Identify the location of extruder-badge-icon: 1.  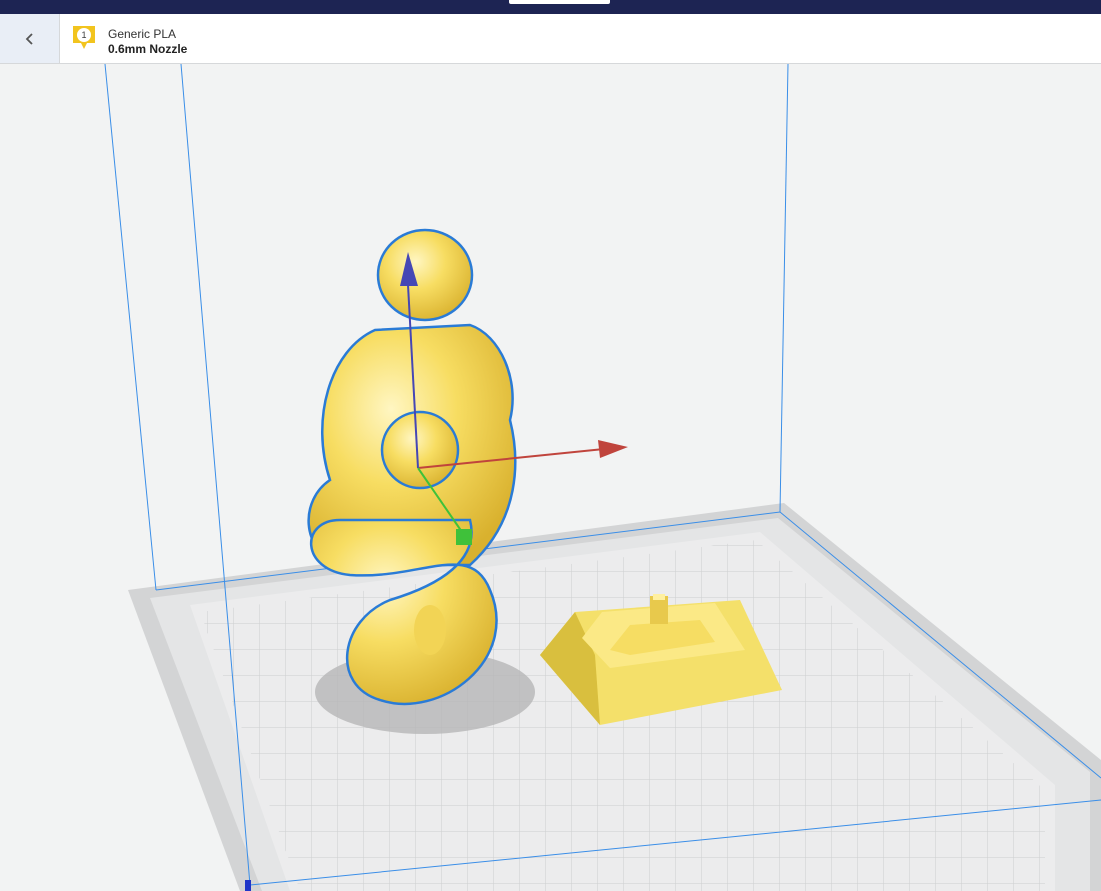
(84, 38).